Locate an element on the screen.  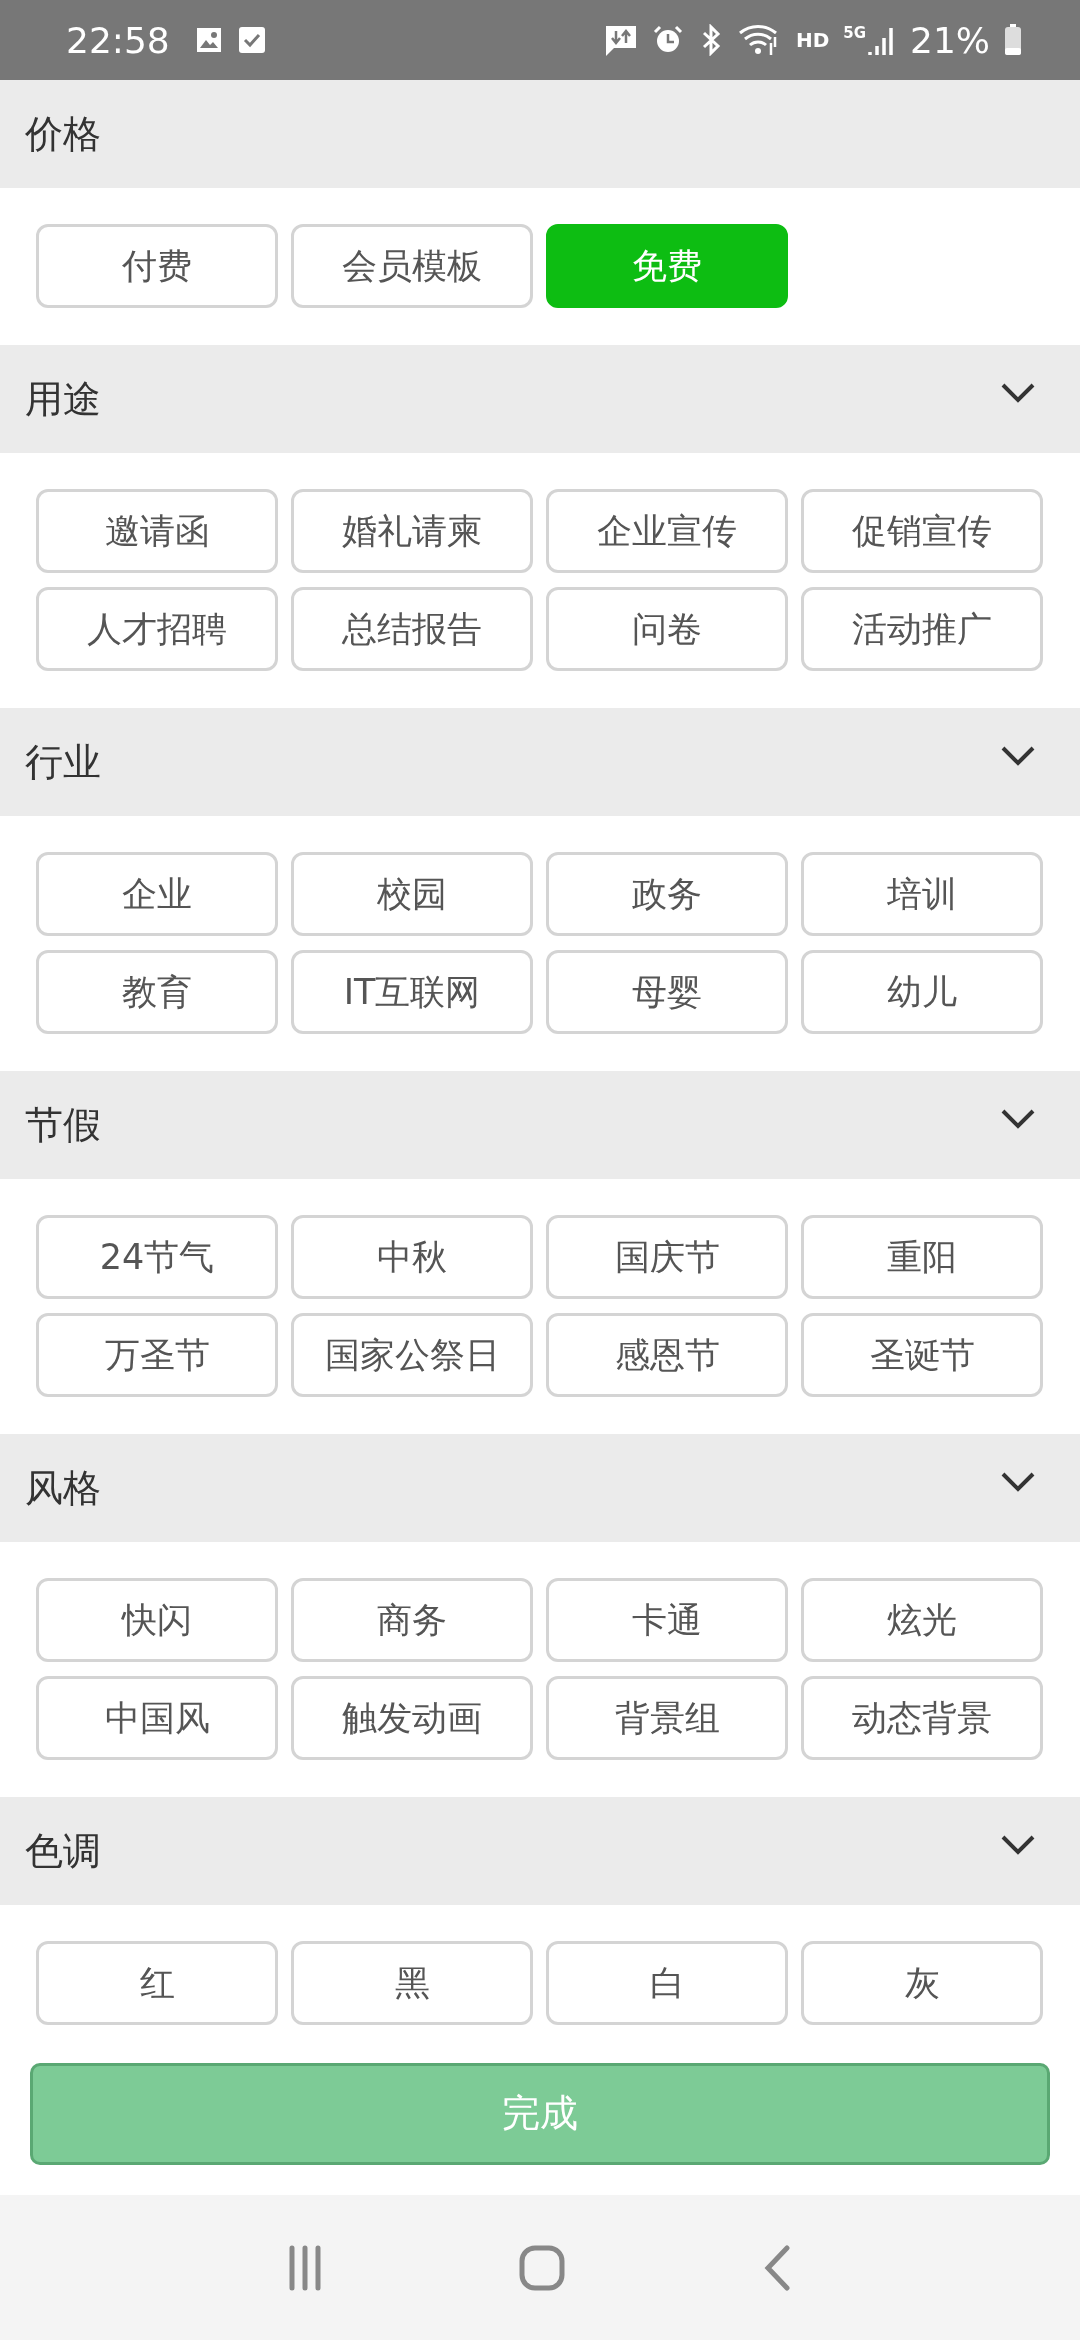
section-title: 节假 is located at coordinates (63, 1125).